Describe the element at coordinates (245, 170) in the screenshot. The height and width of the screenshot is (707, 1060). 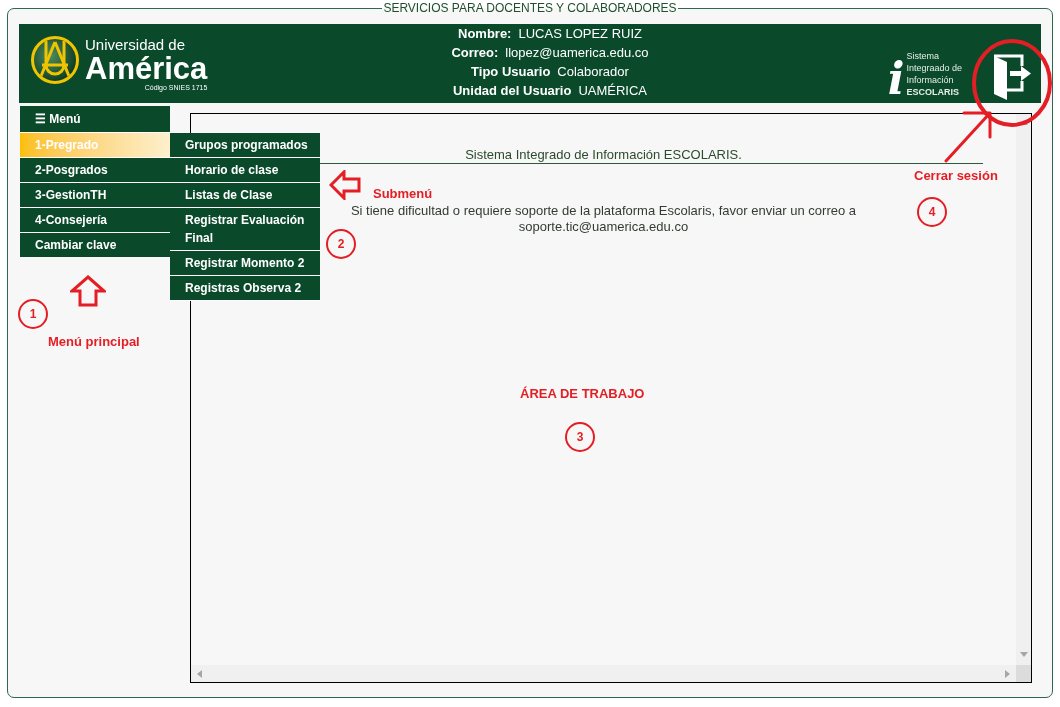
I see `submenu-item: Horario de clase` at that location.